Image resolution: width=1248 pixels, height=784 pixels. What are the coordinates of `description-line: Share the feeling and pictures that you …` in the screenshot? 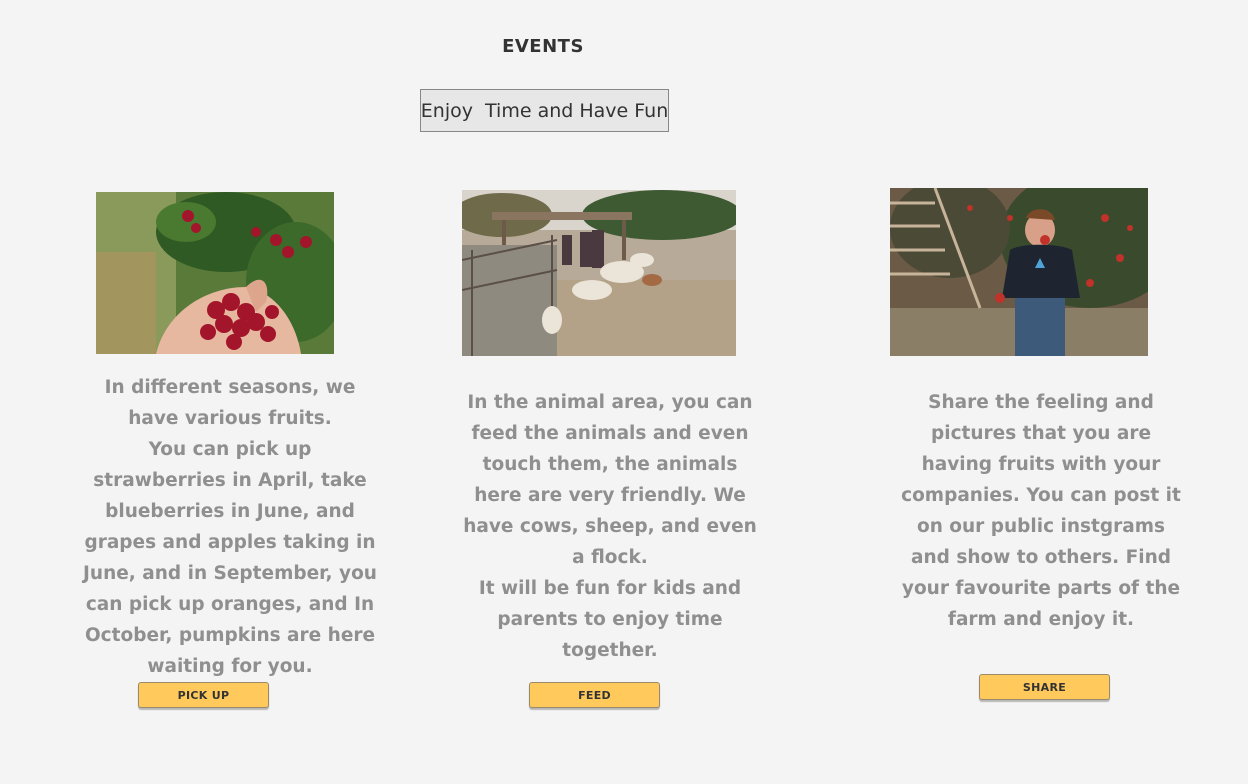 It's located at (1041, 511).